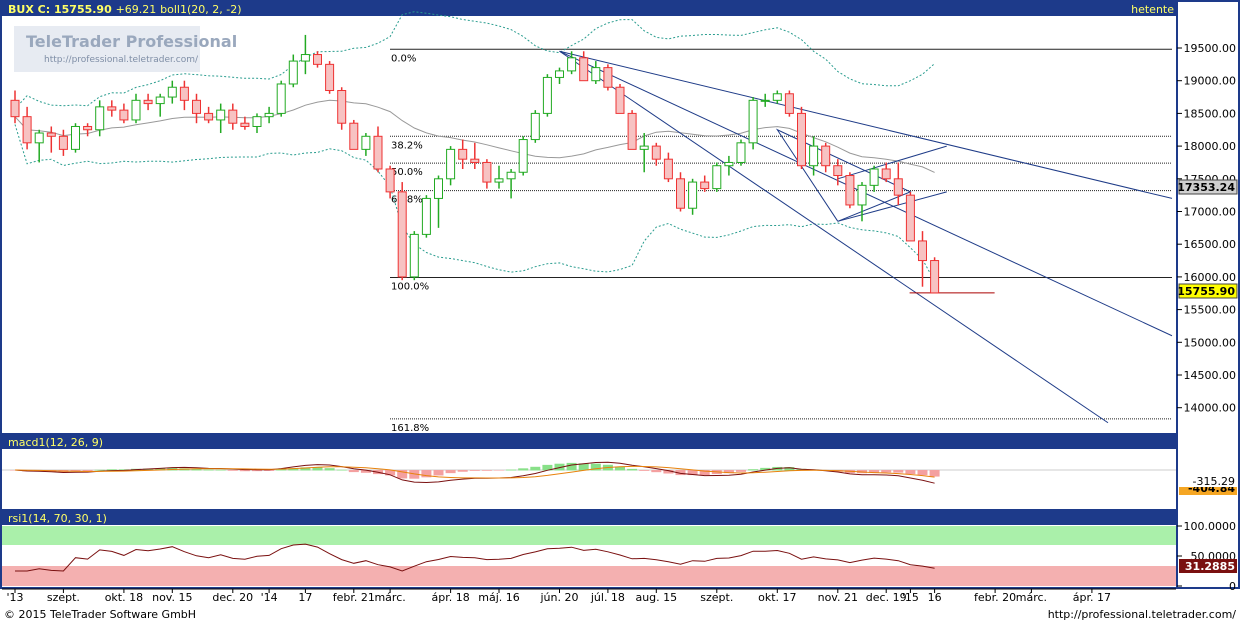  What do you see at coordinates (410, 428) in the screenshot?
I see `fib-label: 161.8%` at bounding box center [410, 428].